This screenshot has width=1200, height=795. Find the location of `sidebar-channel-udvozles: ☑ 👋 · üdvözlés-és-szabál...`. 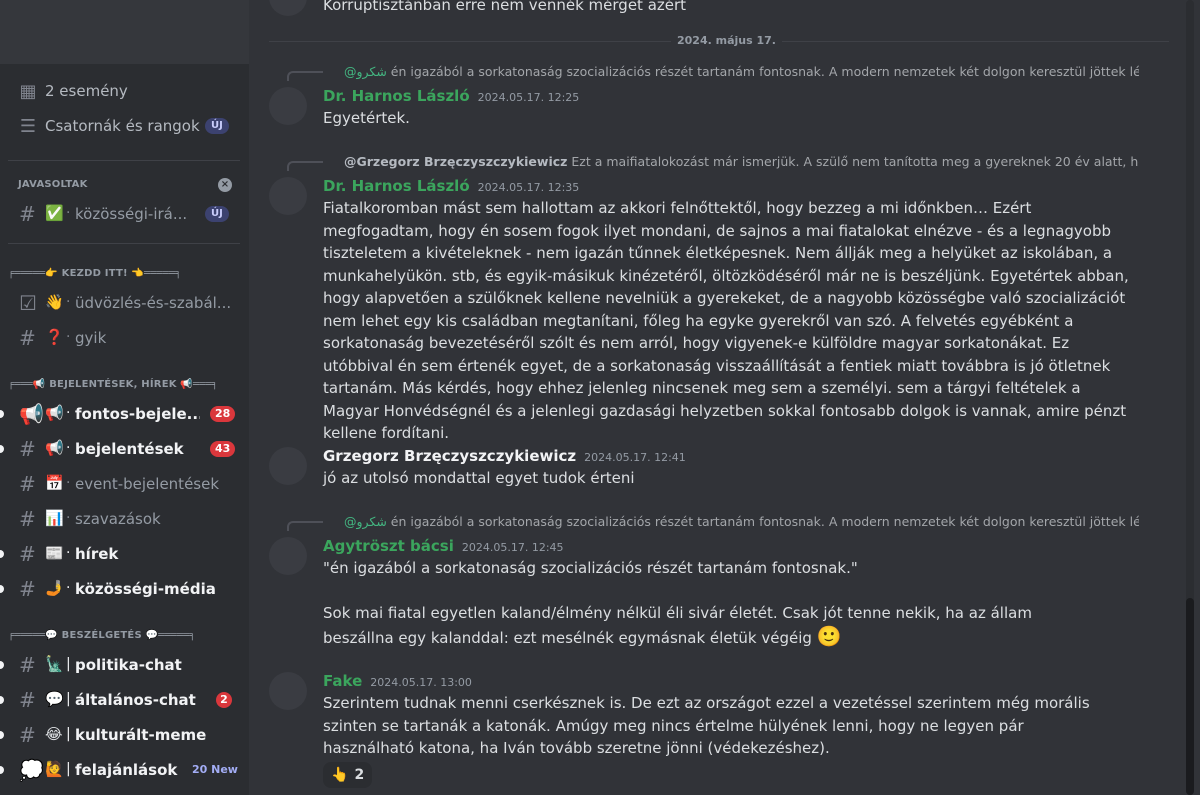

sidebar-channel-udvozles: ☑ 👋 · üdvözlés-és-szabál... is located at coordinates (124, 303).